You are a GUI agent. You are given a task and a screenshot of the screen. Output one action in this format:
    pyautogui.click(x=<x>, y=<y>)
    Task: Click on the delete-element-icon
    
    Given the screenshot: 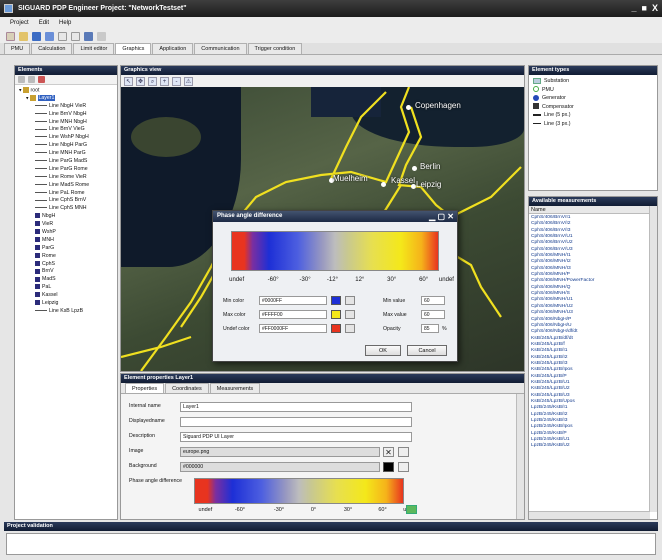 What is the action you would take?
    pyautogui.click(x=41, y=79)
    